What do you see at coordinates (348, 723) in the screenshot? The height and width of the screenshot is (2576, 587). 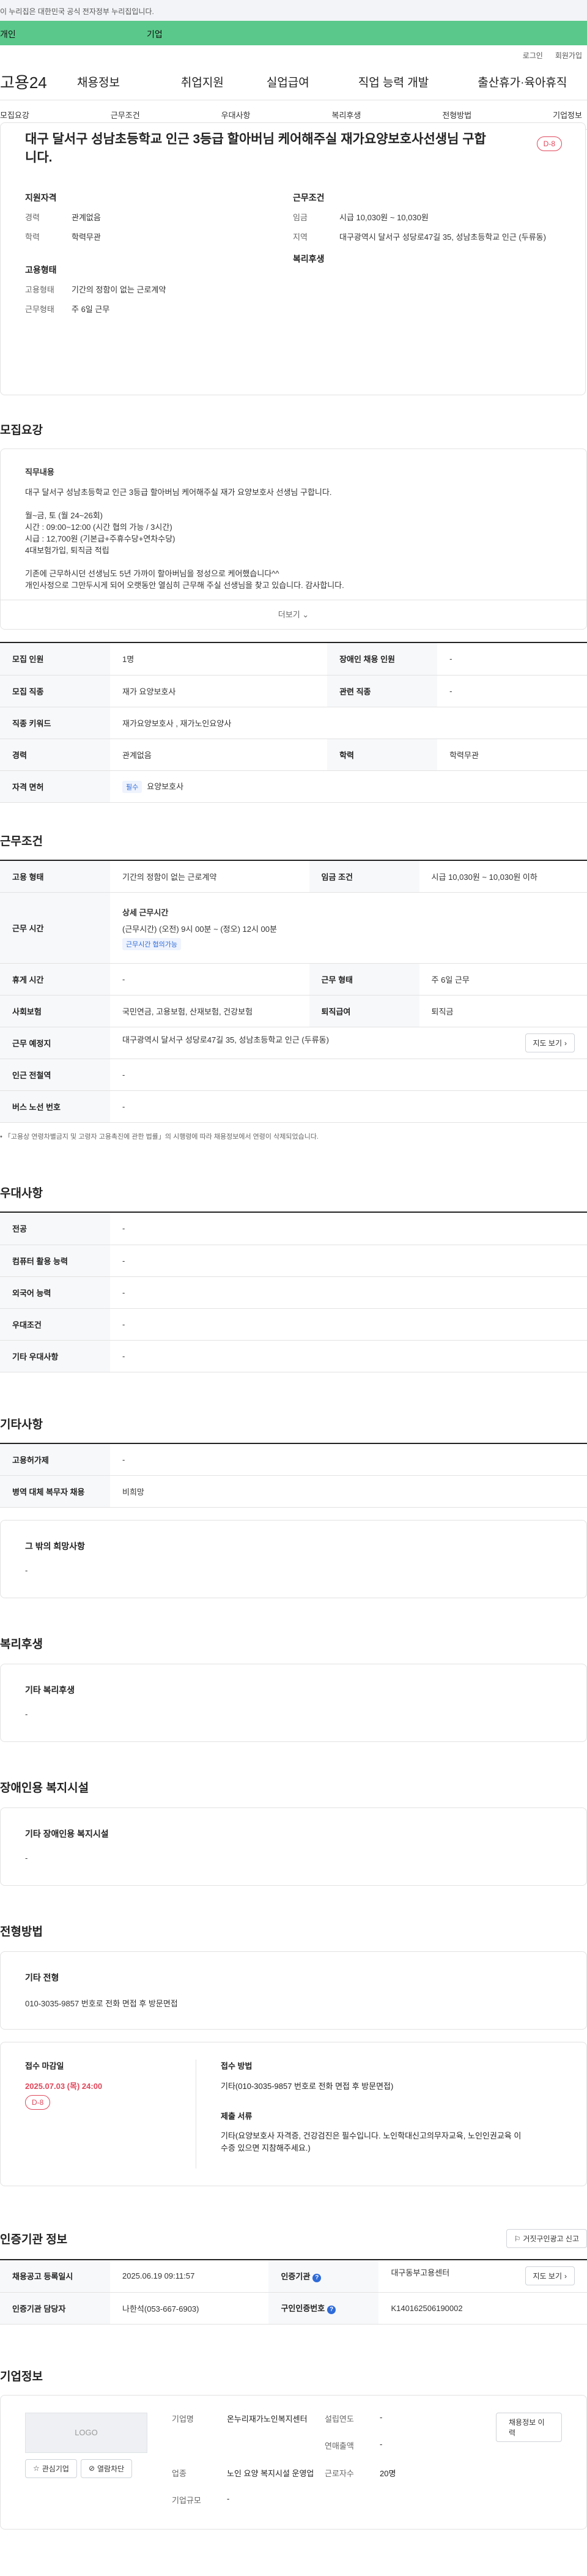 I see `keyword-value: 재가요양보호사 , 재가노인요양사` at bounding box center [348, 723].